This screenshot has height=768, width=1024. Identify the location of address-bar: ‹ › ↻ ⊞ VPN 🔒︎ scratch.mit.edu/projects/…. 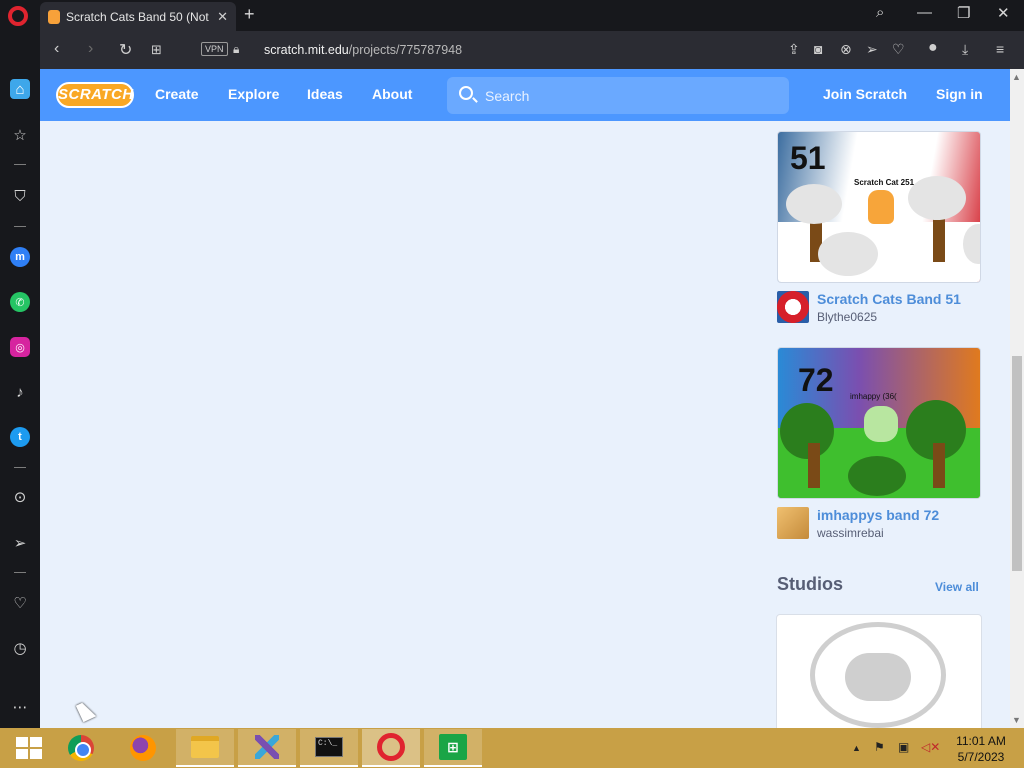
(532, 50).